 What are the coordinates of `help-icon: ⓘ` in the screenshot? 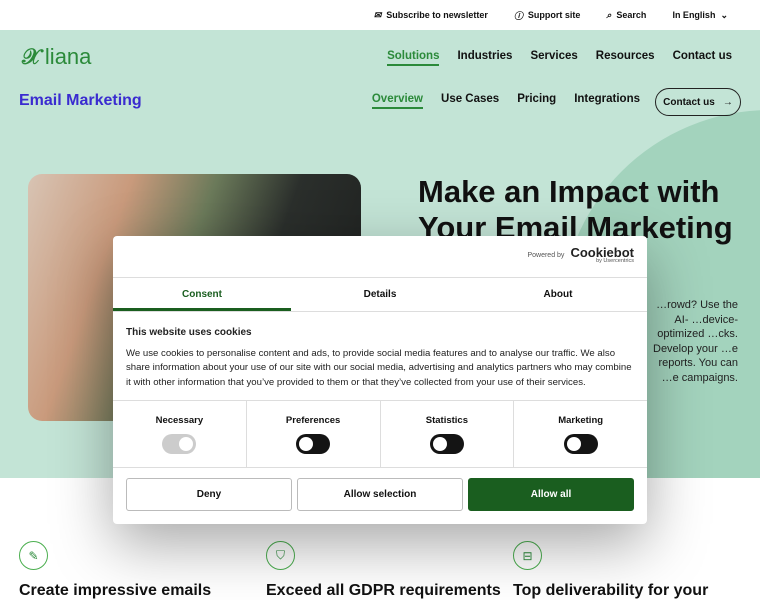 It's located at (518, 15).